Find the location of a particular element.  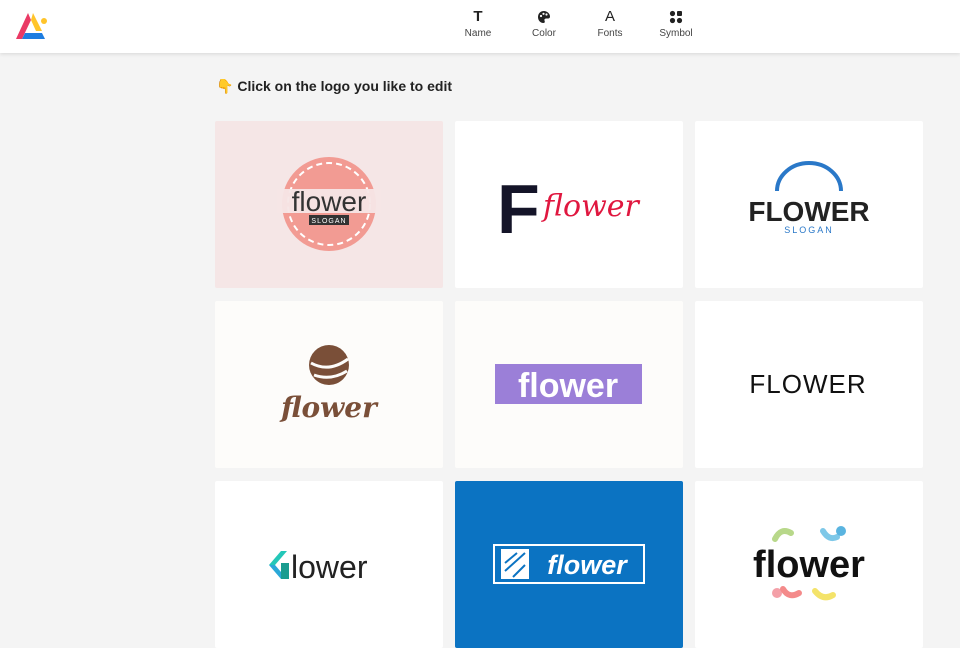

logo-card-1: flower SLOGAN is located at coordinates (329, 204).